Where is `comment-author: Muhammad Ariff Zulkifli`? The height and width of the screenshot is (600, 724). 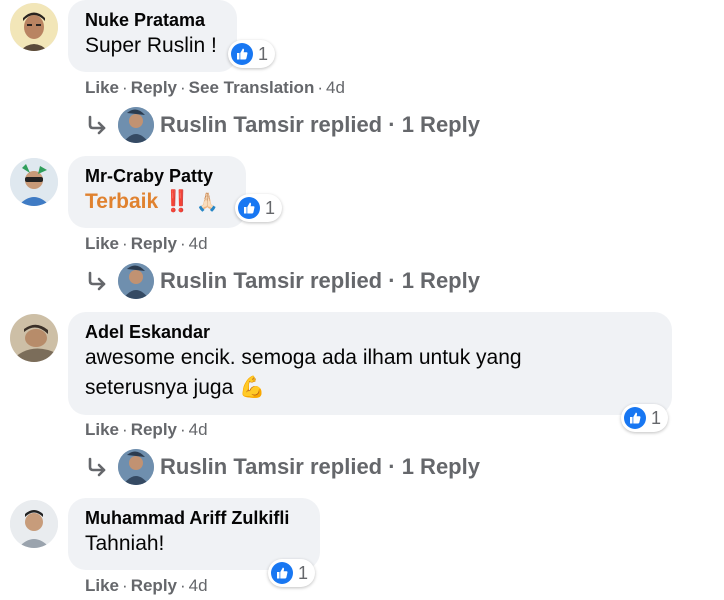
comment-author: Muhammad Ariff Zulkifli is located at coordinates (194, 518).